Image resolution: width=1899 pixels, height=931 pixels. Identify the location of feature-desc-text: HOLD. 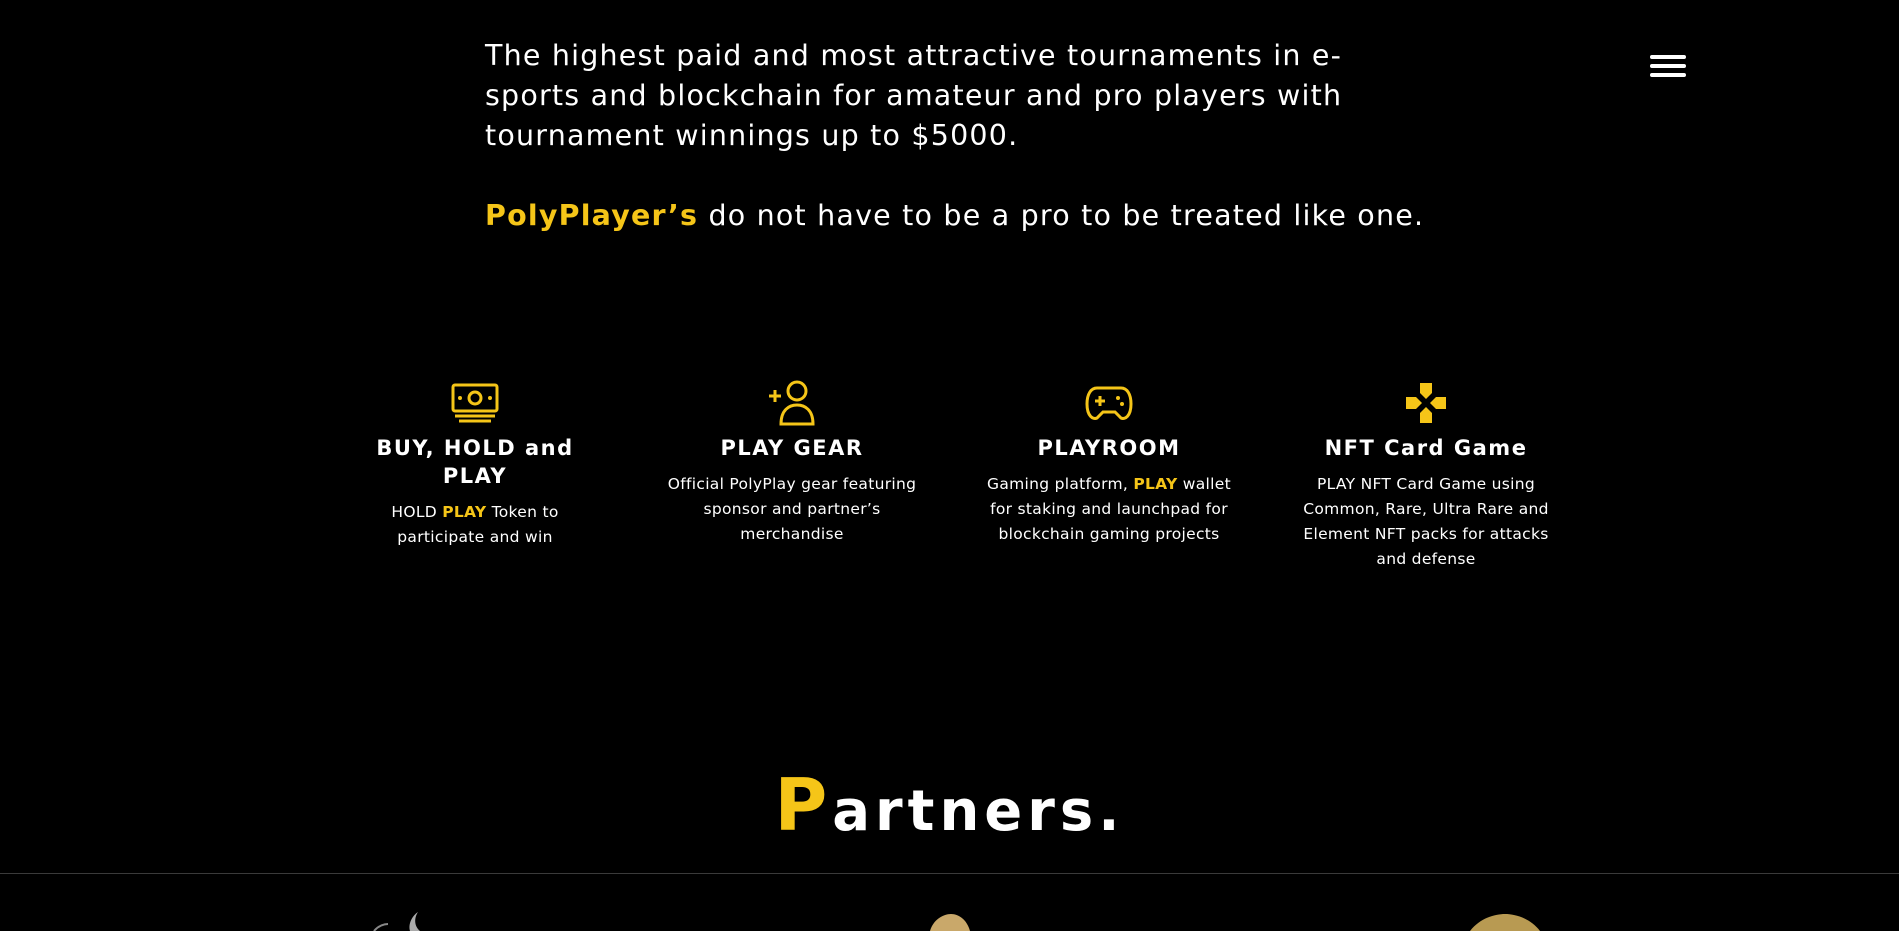
(417, 512).